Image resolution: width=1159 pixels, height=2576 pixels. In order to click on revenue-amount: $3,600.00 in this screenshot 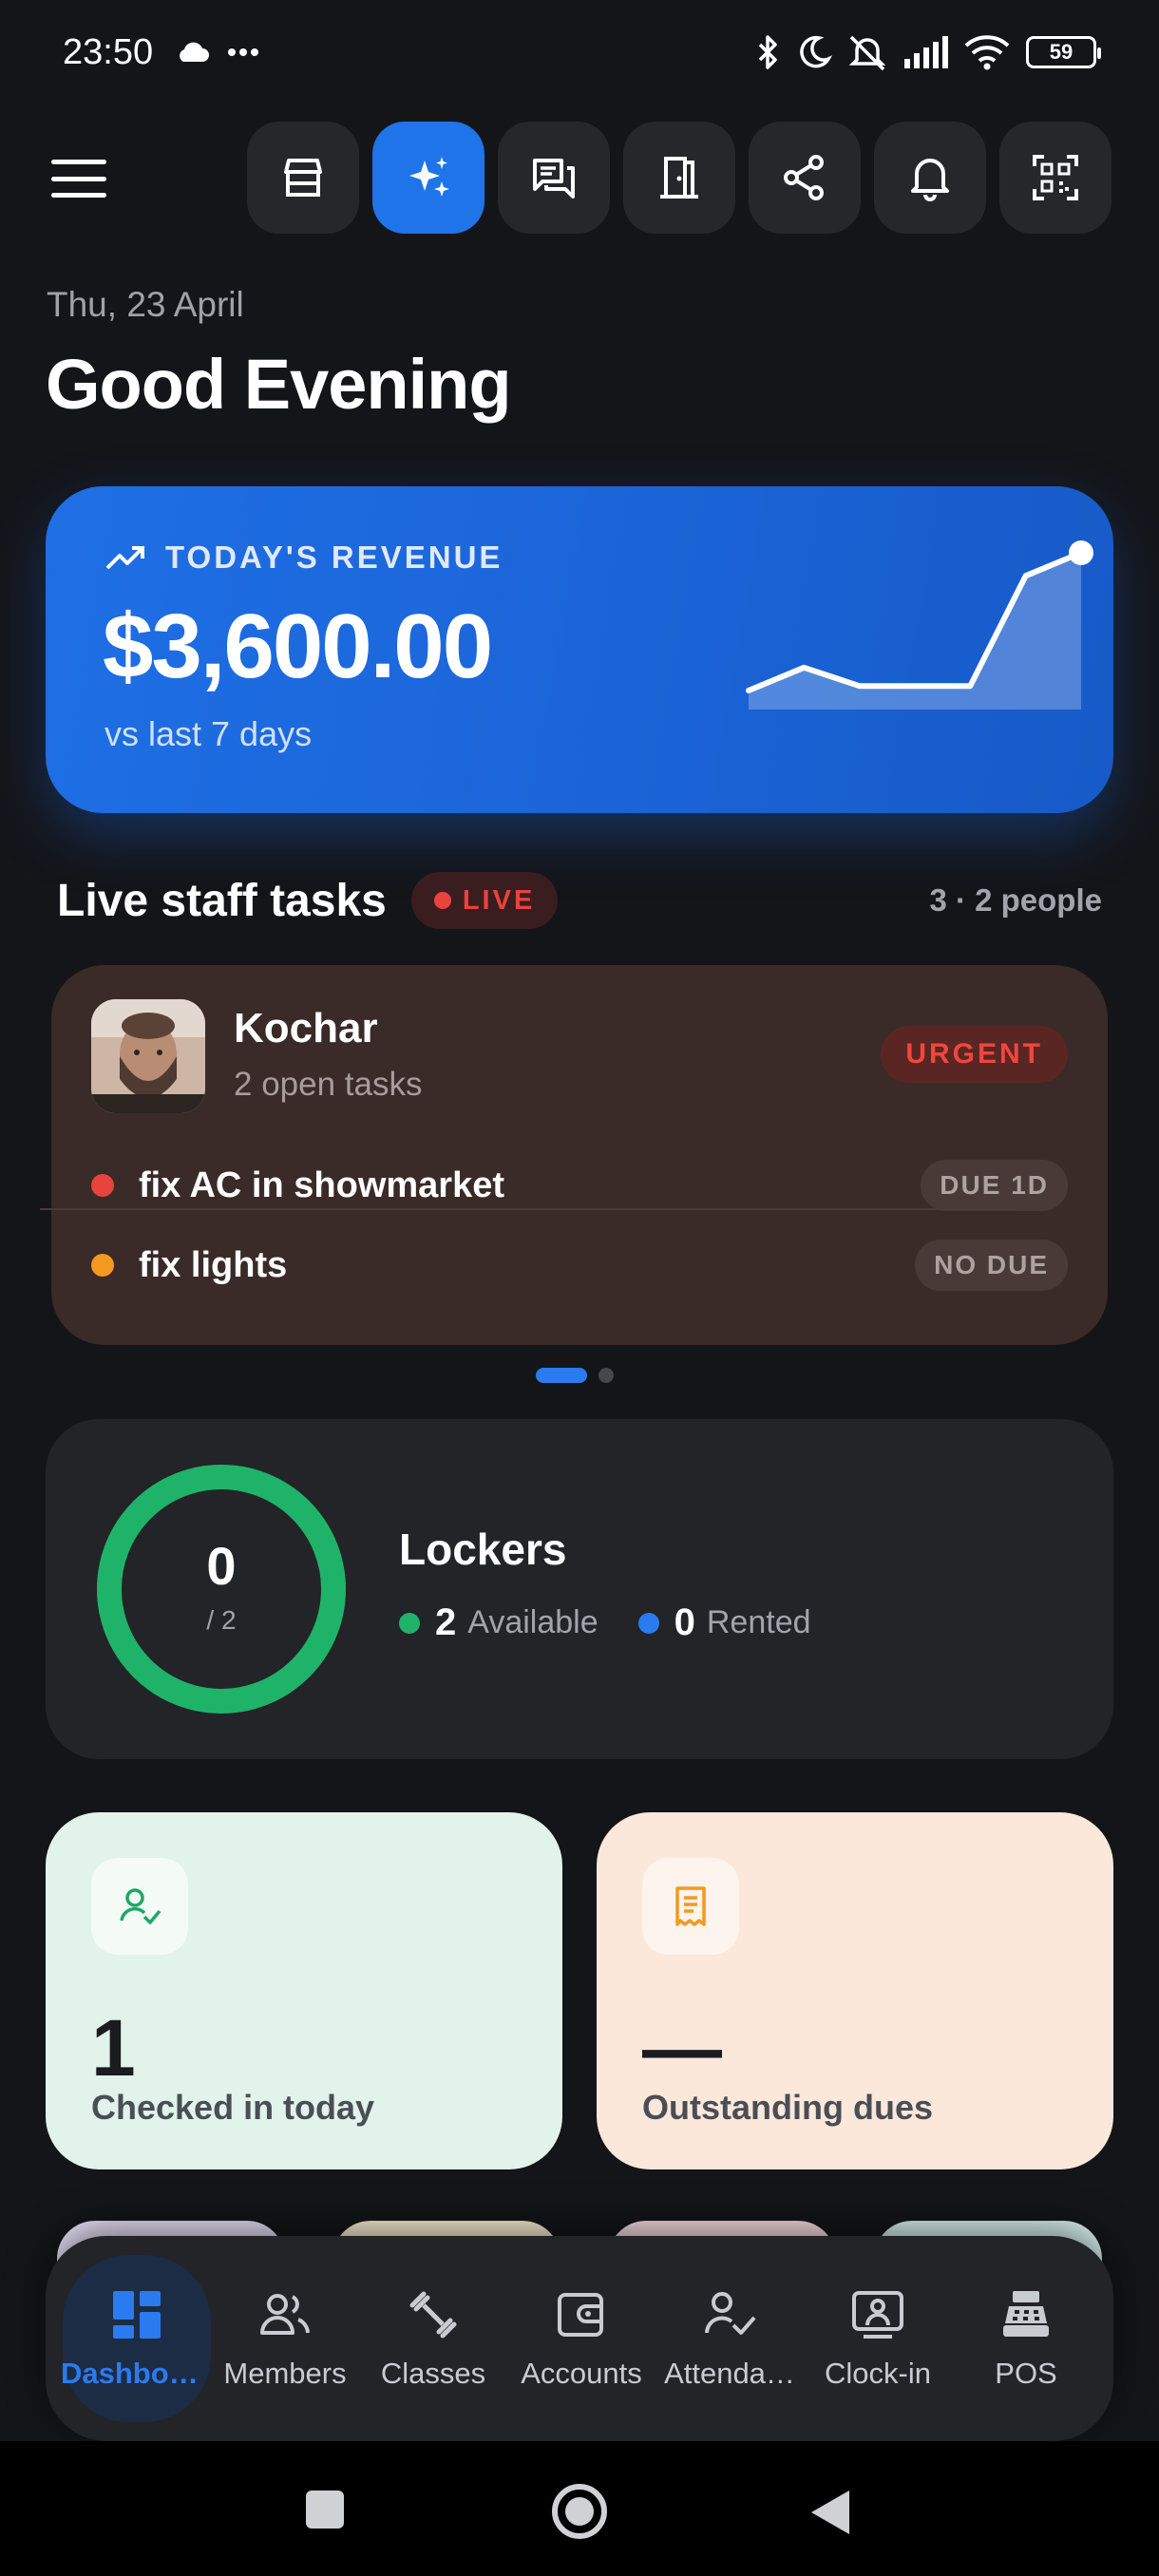, I will do `click(298, 646)`.